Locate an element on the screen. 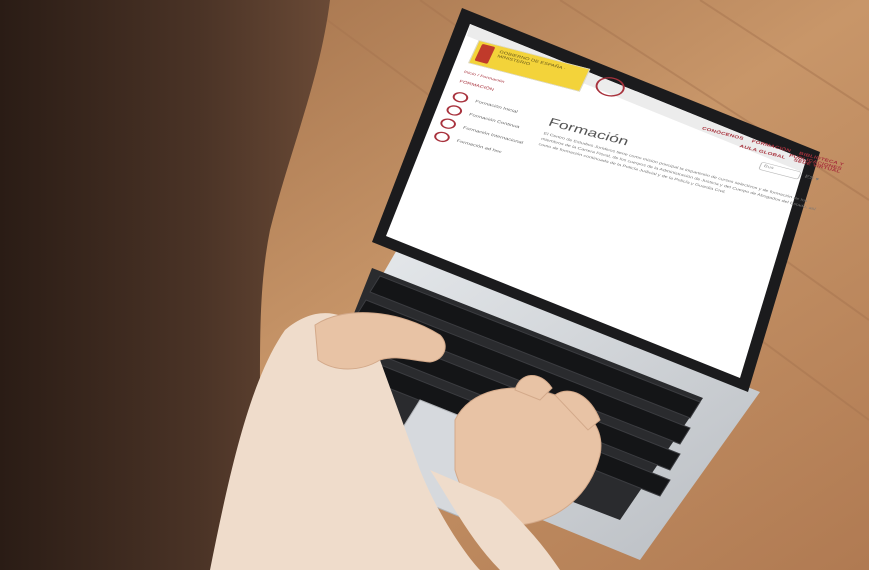  language-selector: ES ▾ is located at coordinates (812, 178).